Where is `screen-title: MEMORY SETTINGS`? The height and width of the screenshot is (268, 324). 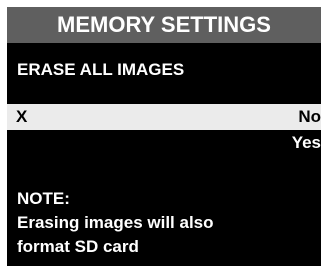
screen-title: MEMORY SETTINGS is located at coordinates (164, 25).